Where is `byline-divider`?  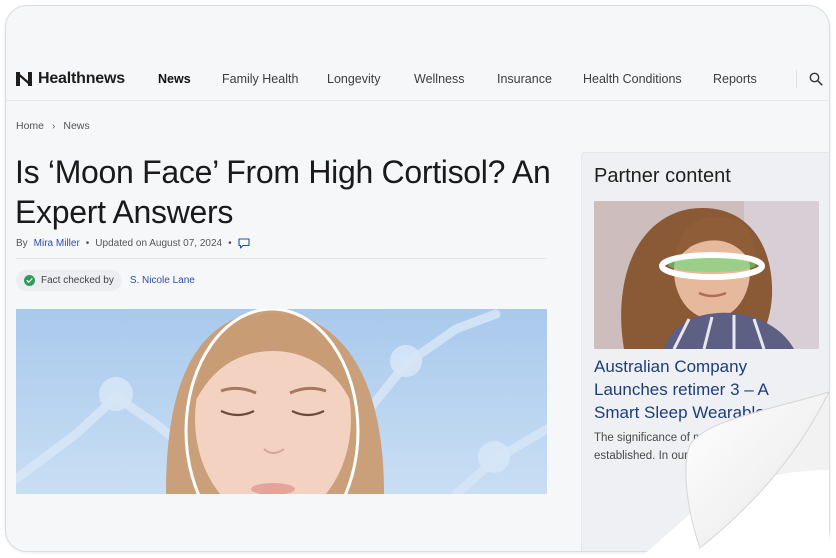 byline-divider is located at coordinates (281, 258).